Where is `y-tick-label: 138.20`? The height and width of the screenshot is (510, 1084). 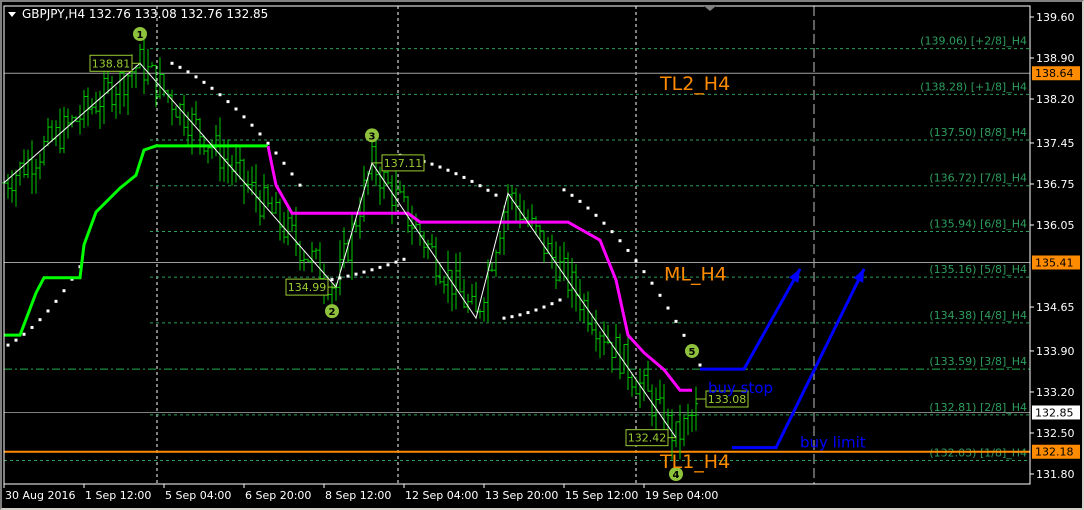
y-tick-label: 138.20 is located at coordinates (1055, 99).